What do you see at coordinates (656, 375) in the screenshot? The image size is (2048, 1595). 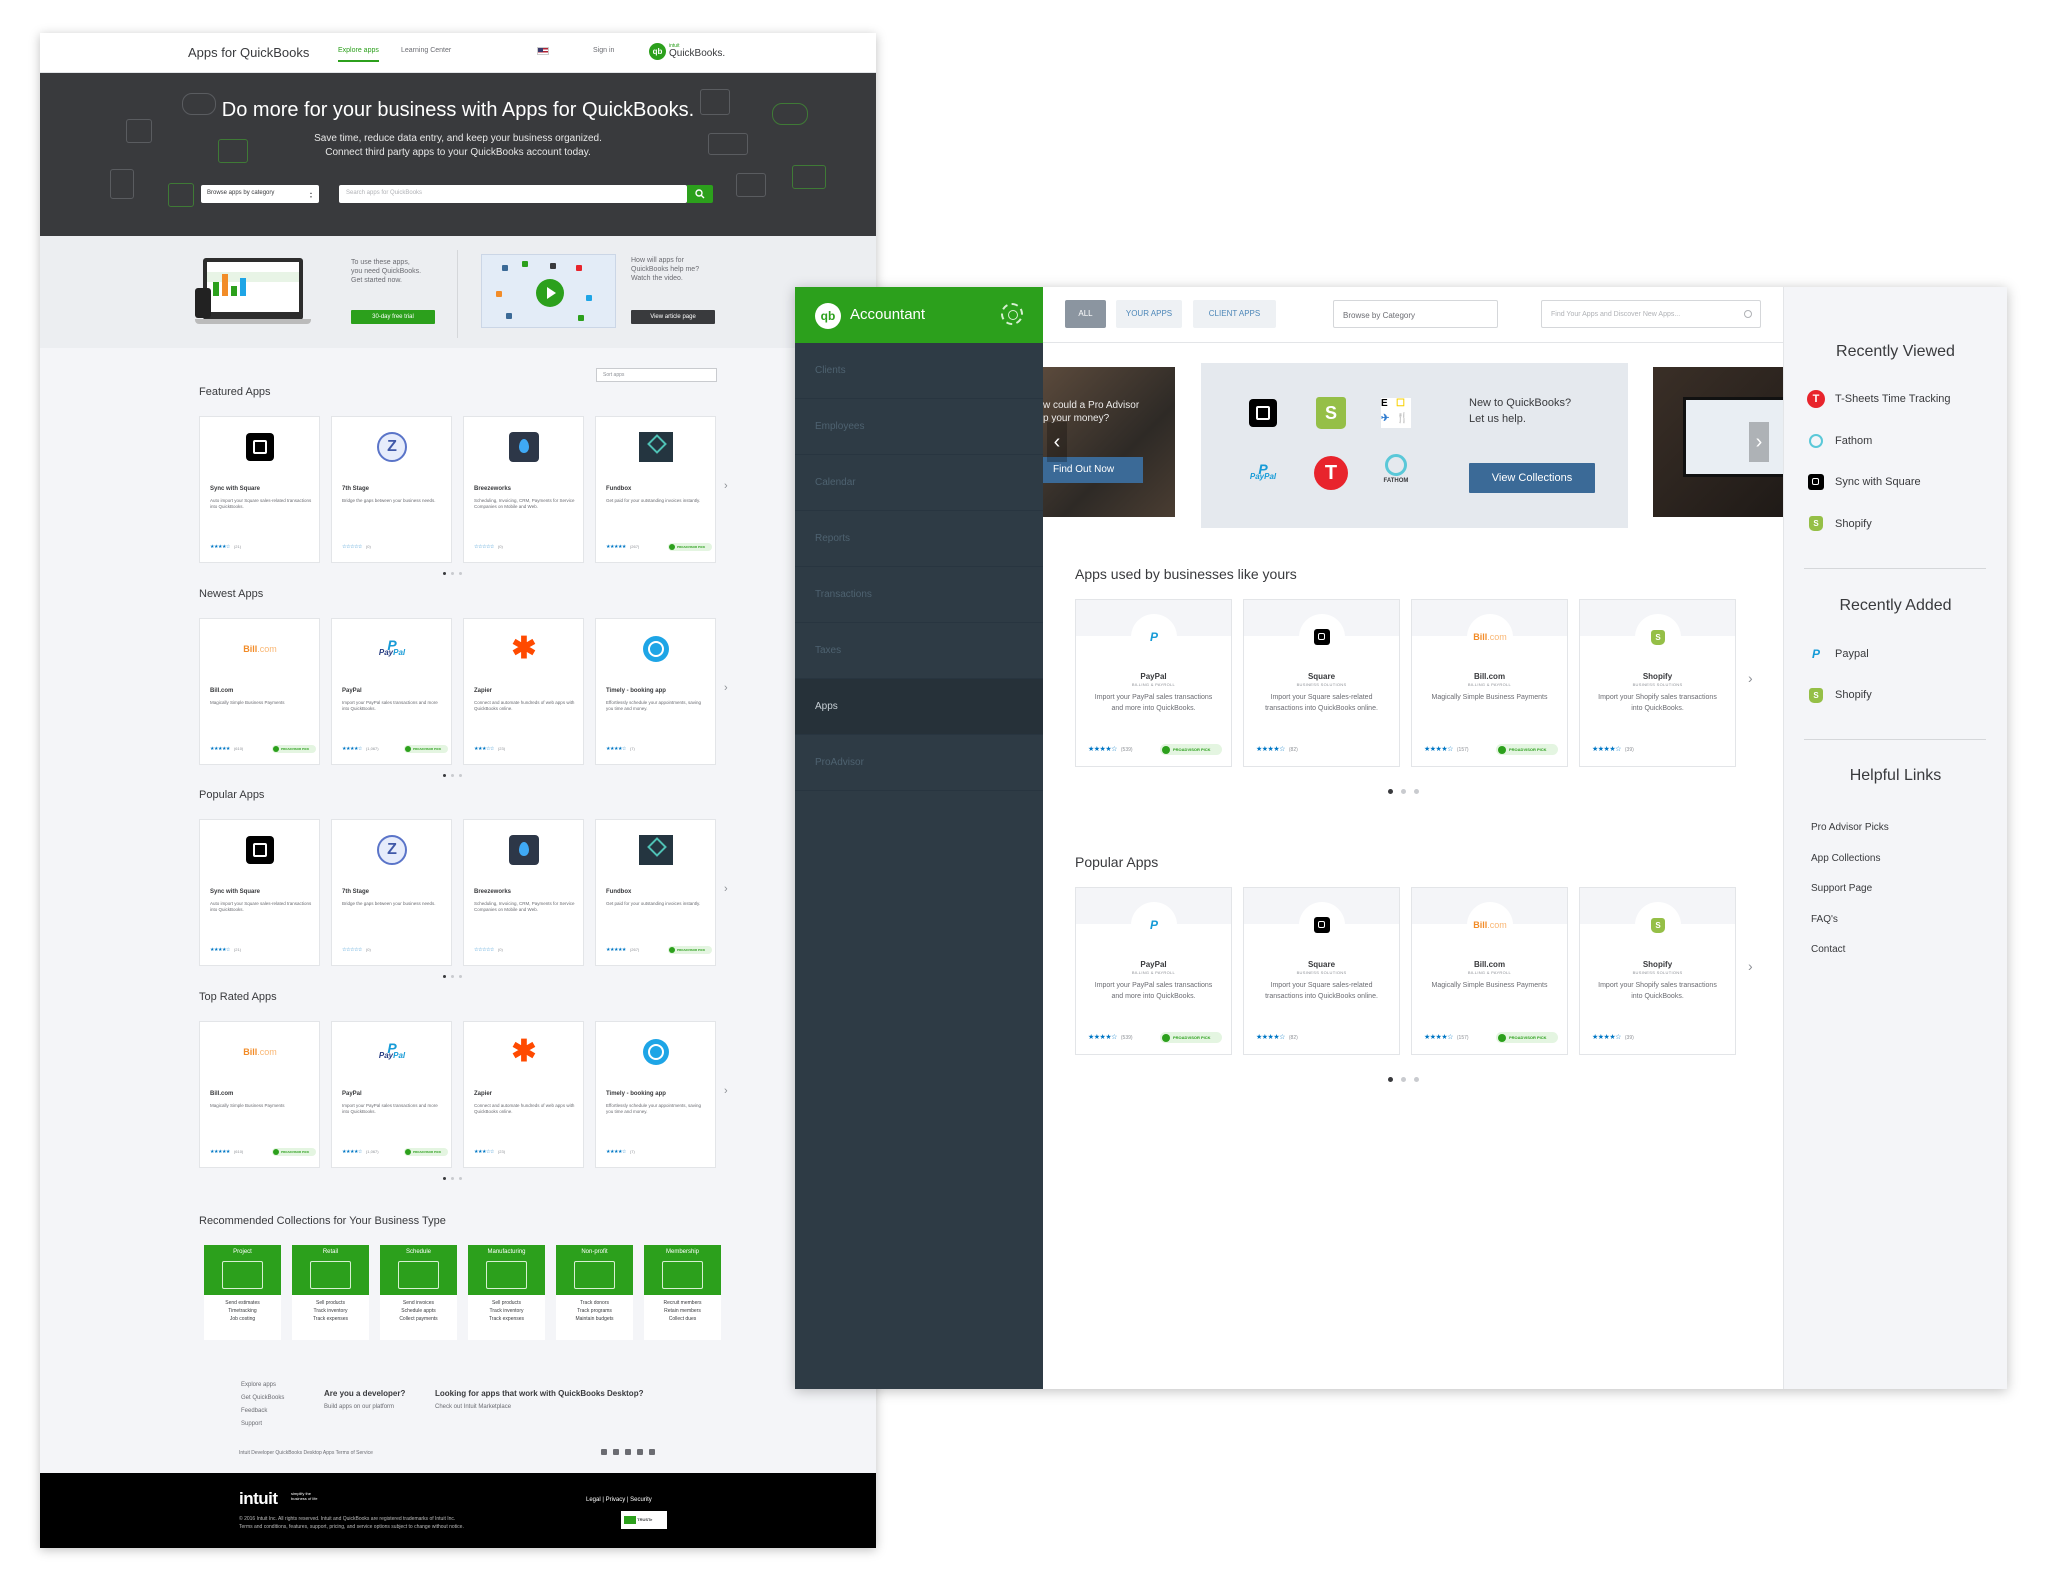 I see `sort-select: Sort apps` at bounding box center [656, 375].